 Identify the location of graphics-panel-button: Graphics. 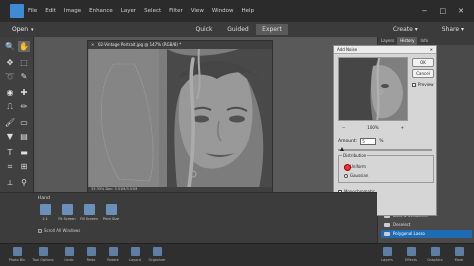
(435, 254).